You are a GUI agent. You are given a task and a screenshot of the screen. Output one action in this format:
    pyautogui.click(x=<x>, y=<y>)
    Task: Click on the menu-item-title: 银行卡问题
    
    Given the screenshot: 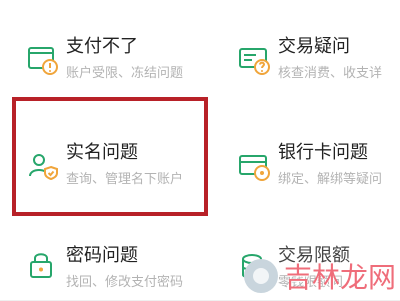 What is the action you would take?
    pyautogui.click(x=323, y=152)
    